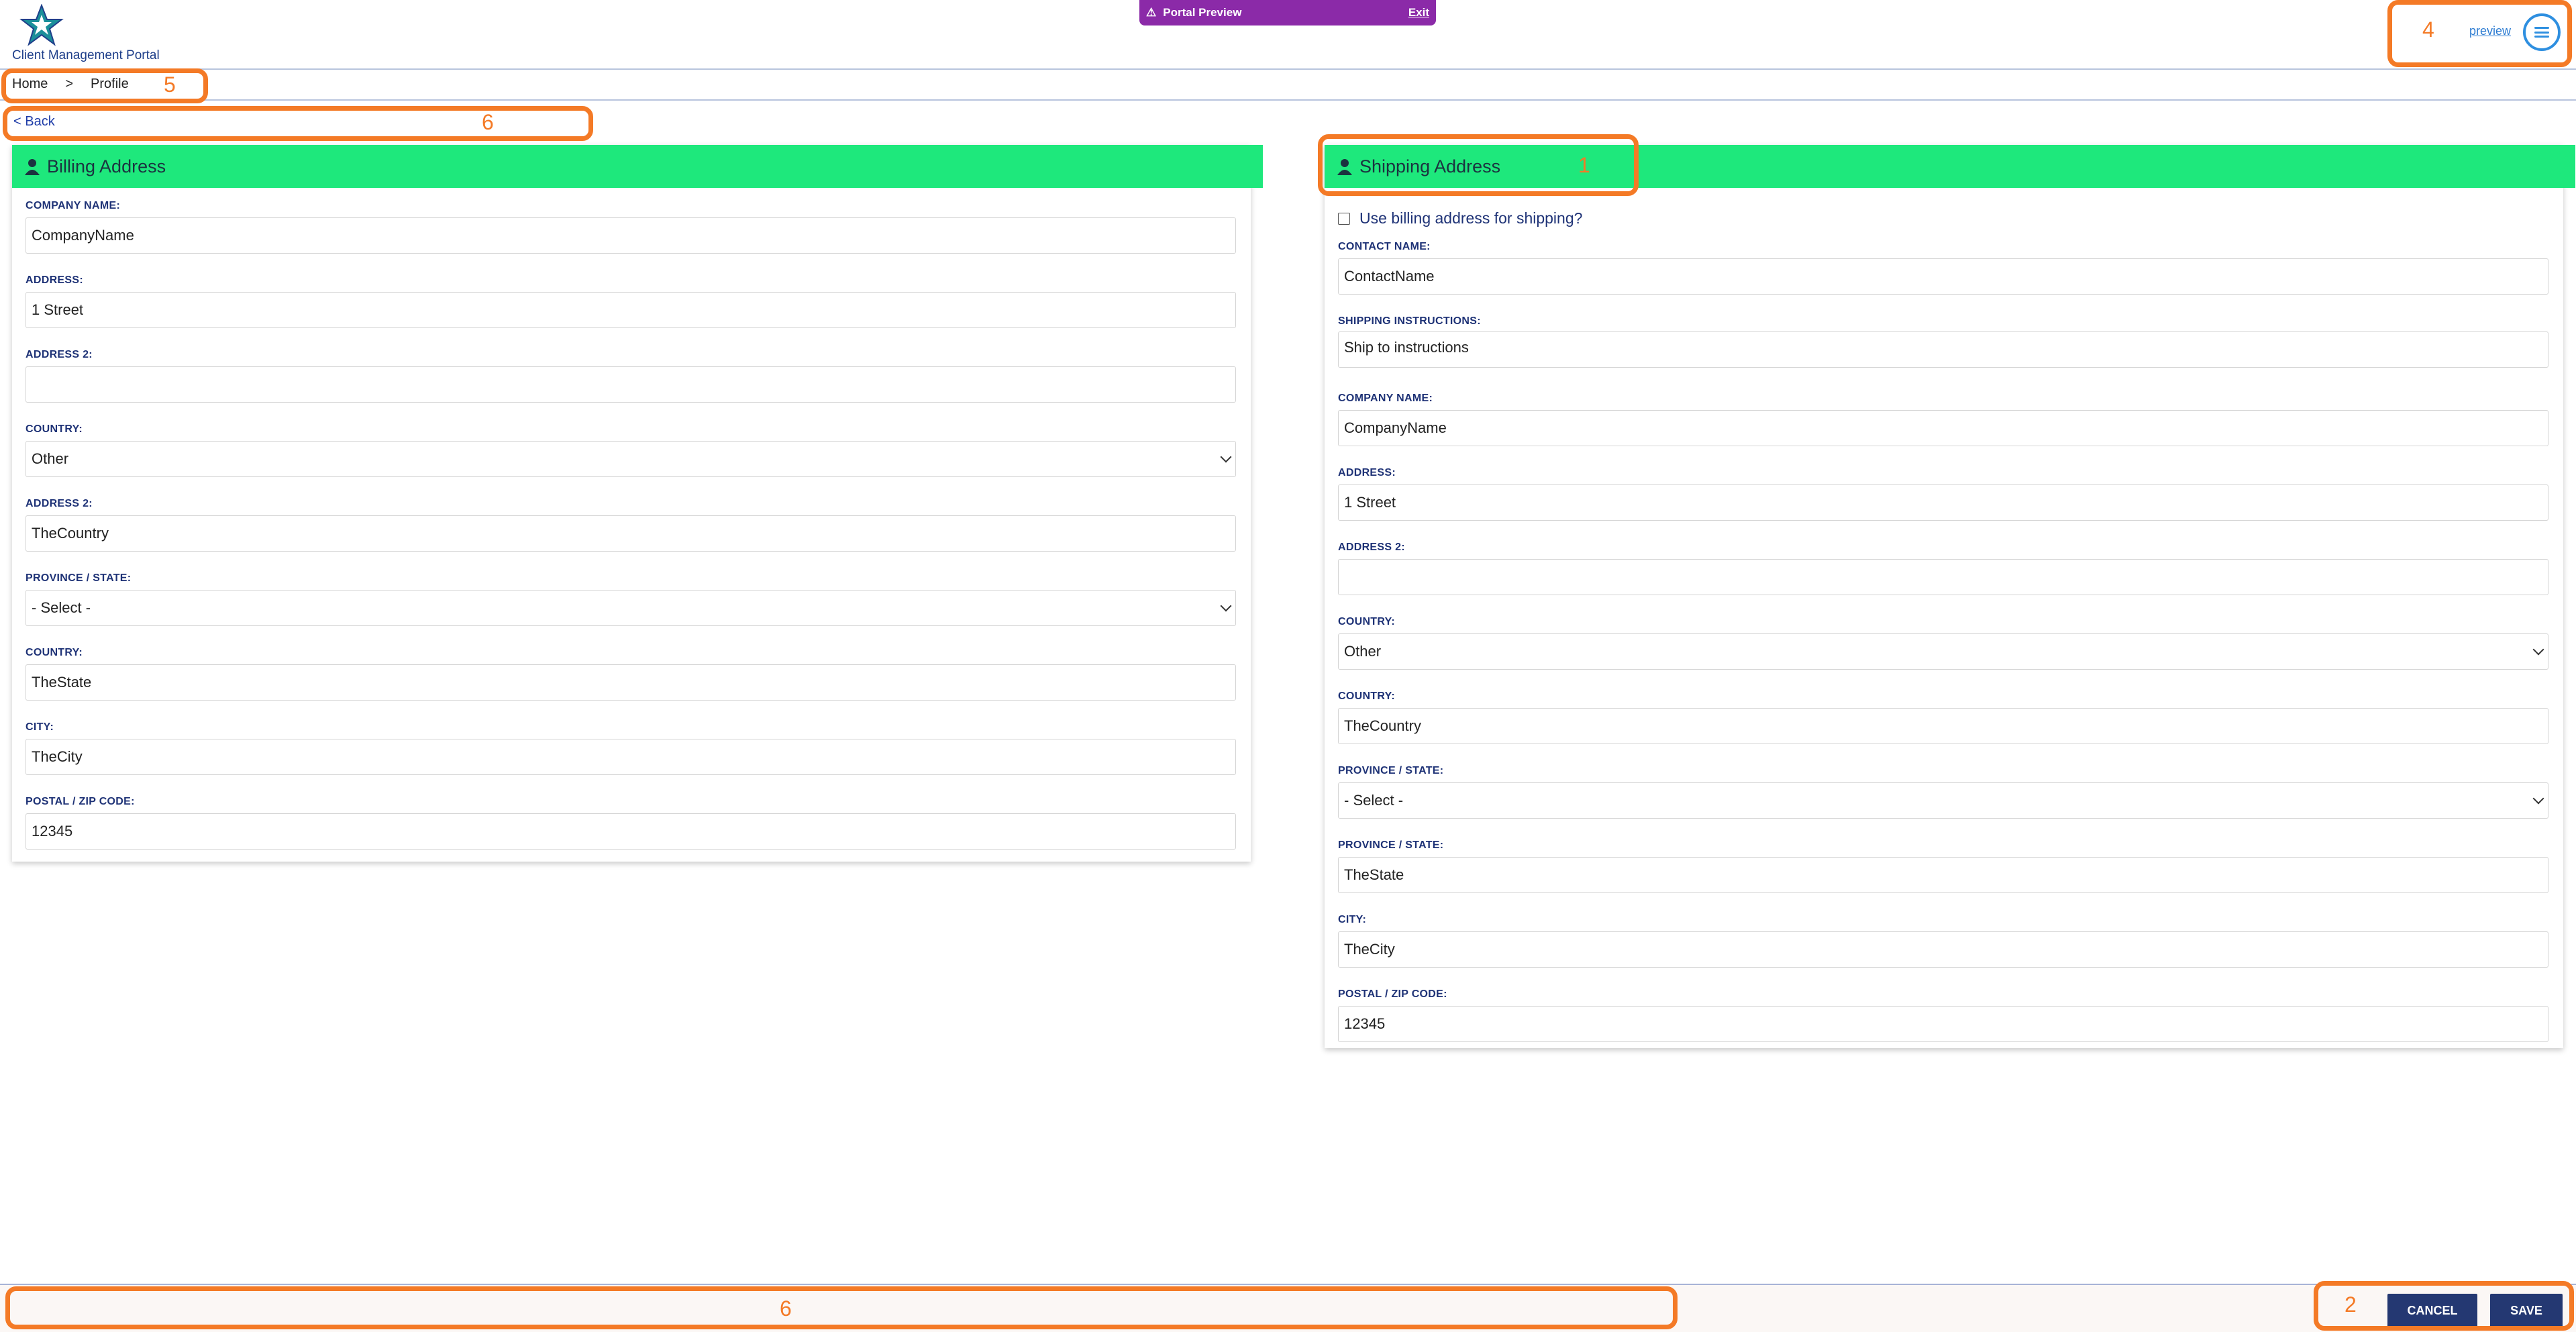  Describe the element at coordinates (1409, 321) in the screenshot. I see `field-label: SHIPPING INSTRUCTIONS:` at that location.